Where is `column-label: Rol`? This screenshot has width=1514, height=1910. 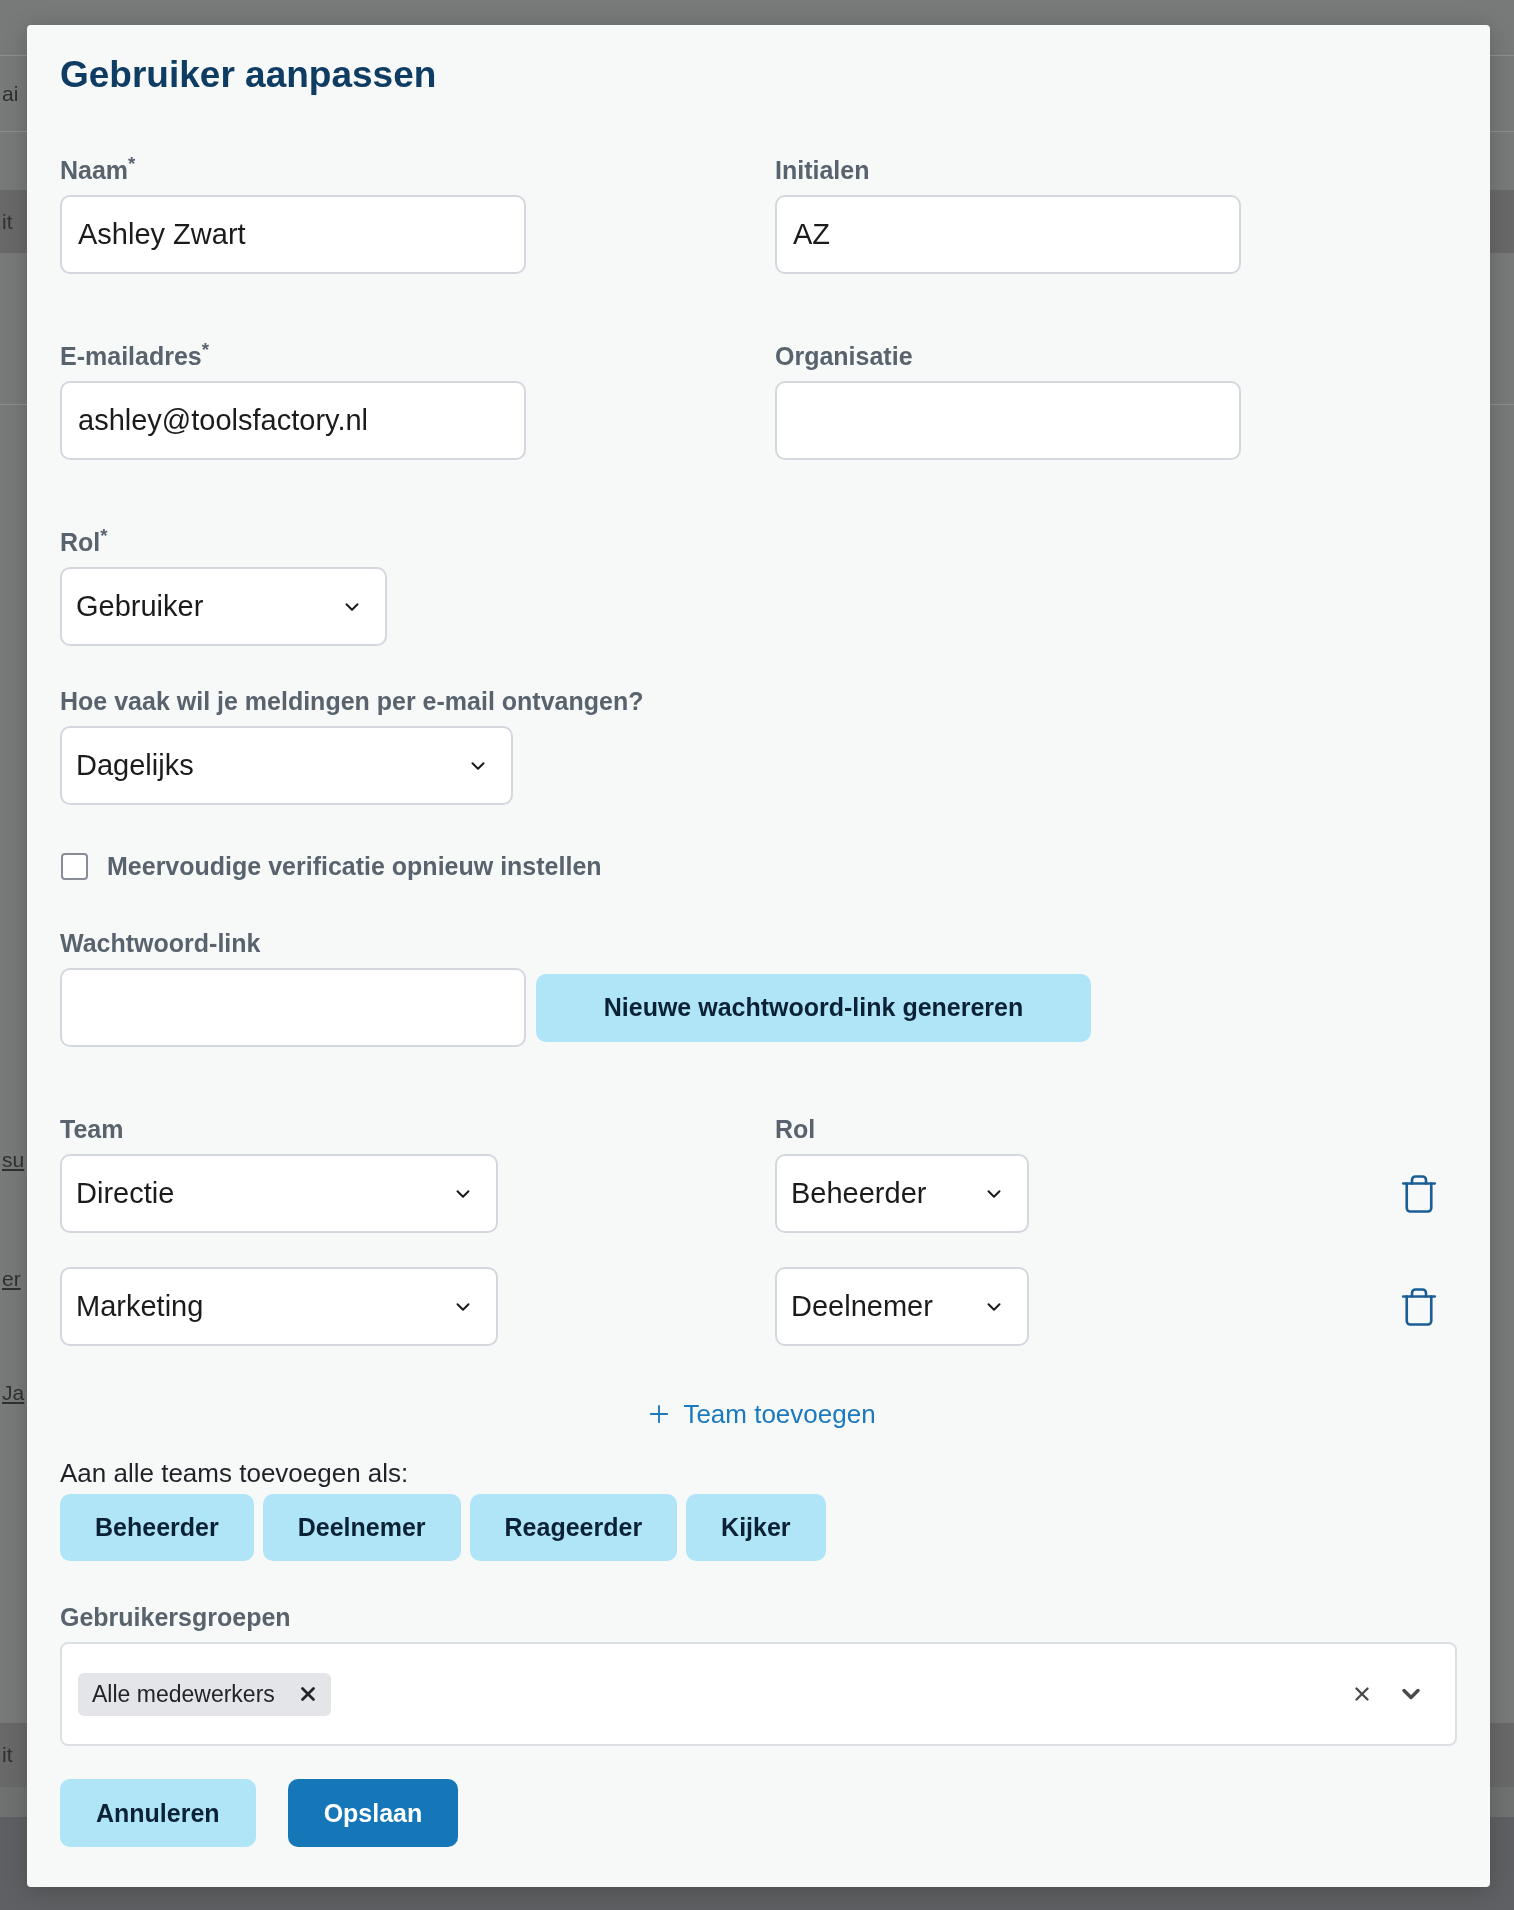
column-label: Rol is located at coordinates (795, 1129).